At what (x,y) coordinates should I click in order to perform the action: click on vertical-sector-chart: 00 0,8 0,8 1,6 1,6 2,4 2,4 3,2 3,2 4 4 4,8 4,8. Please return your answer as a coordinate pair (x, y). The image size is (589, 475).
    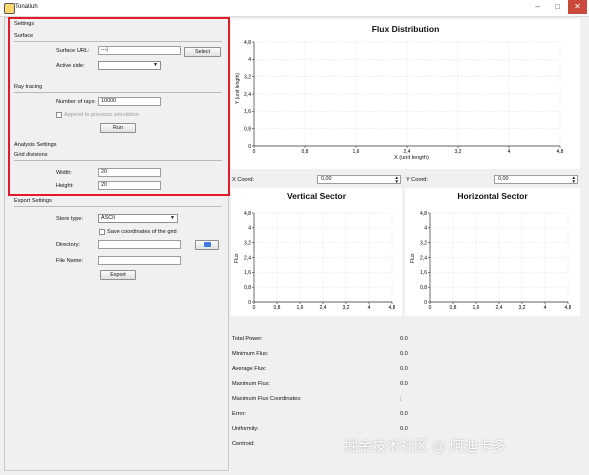
    Looking at the image, I should click on (320, 261).